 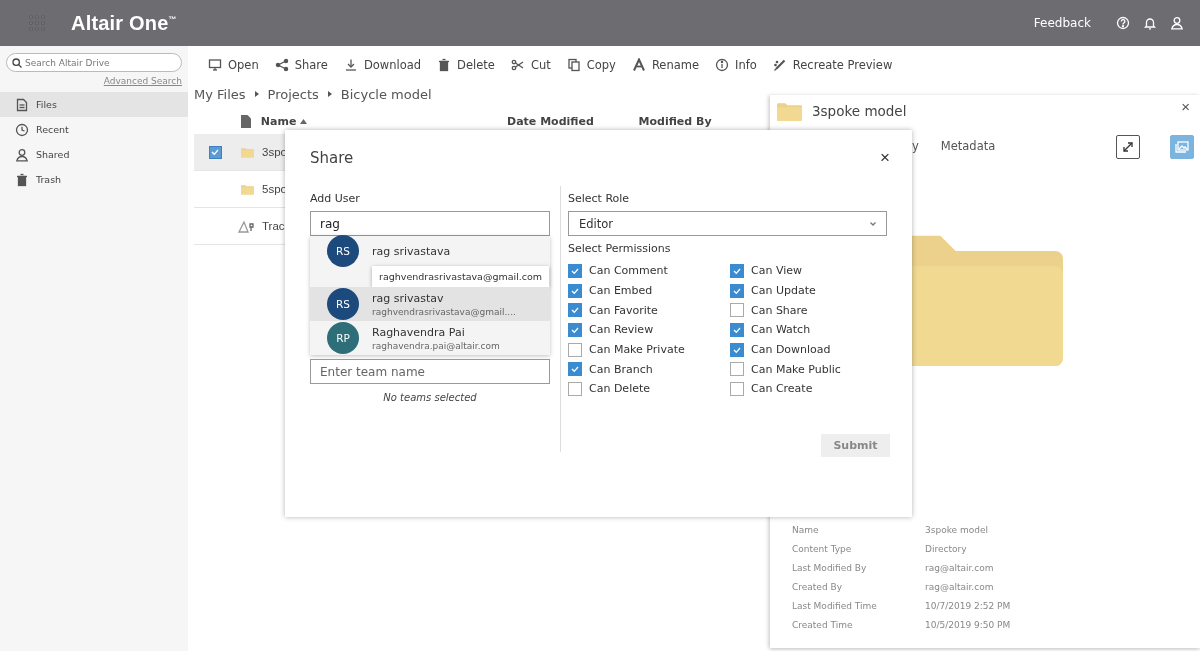 I want to click on user-name: Raghavendra Pai, so click(x=419, y=332).